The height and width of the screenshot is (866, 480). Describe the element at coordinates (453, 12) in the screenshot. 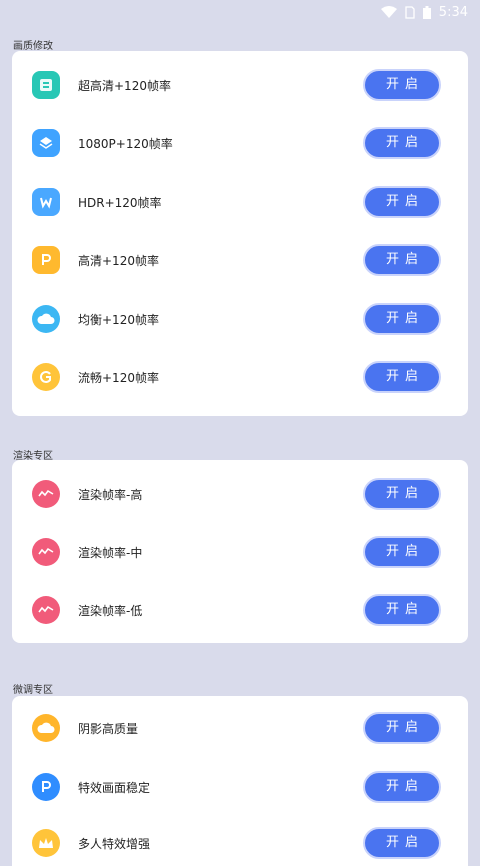

I see `status-time: 5:34` at that location.